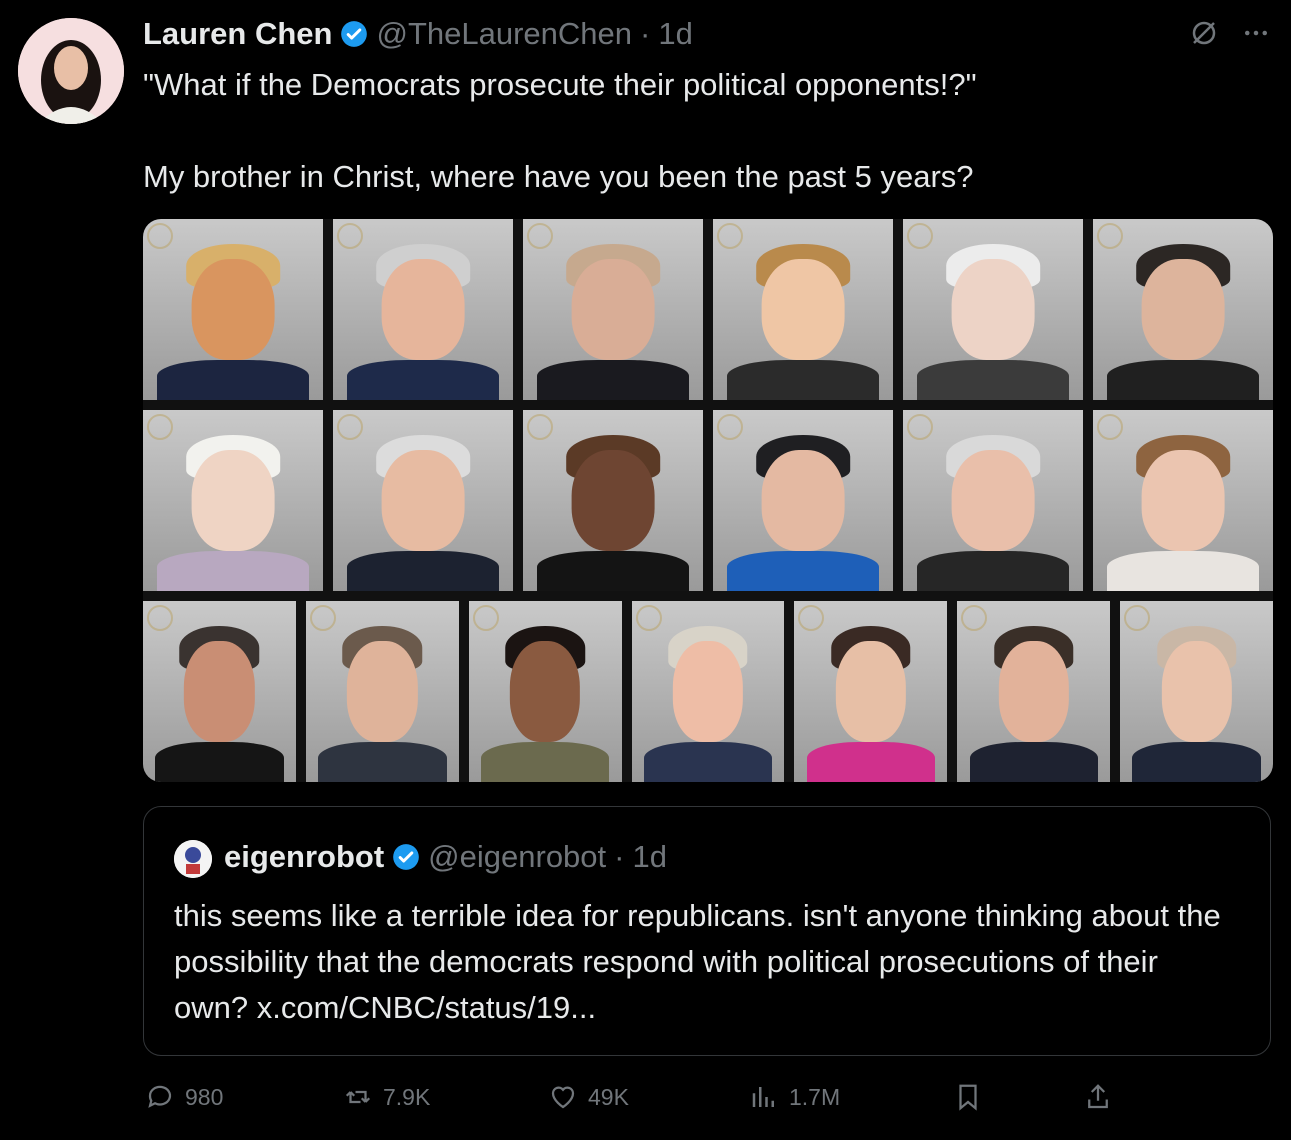 The width and height of the screenshot is (1291, 1140). I want to click on share-button, so click(1098, 1097).